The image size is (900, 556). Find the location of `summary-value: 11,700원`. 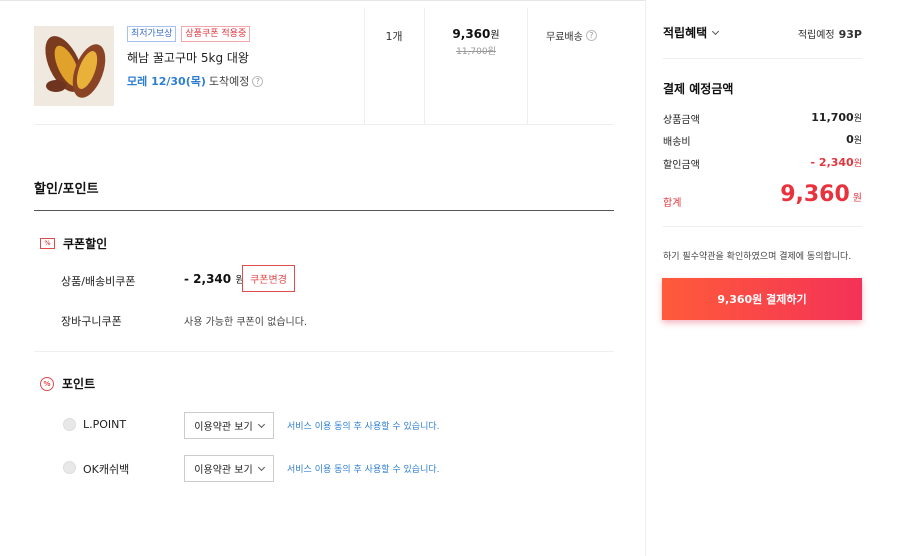

summary-value: 11,700원 is located at coordinates (836, 118).